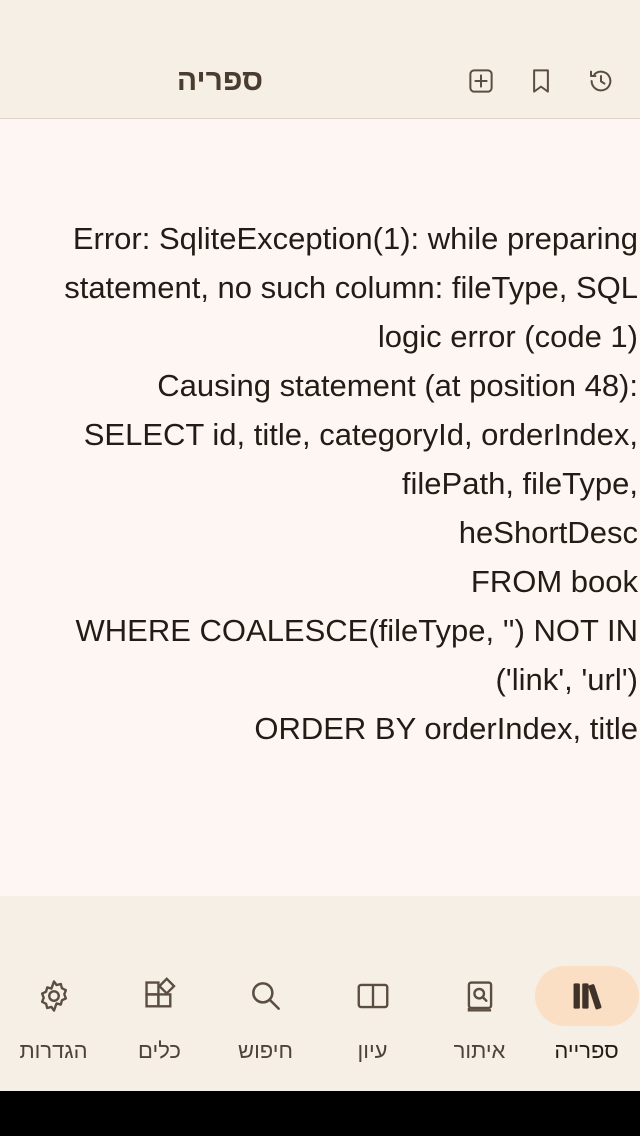 This screenshot has height=1136, width=640. Describe the element at coordinates (265, 1021) in the screenshot. I see `nav-item-search: חיפוש` at that location.